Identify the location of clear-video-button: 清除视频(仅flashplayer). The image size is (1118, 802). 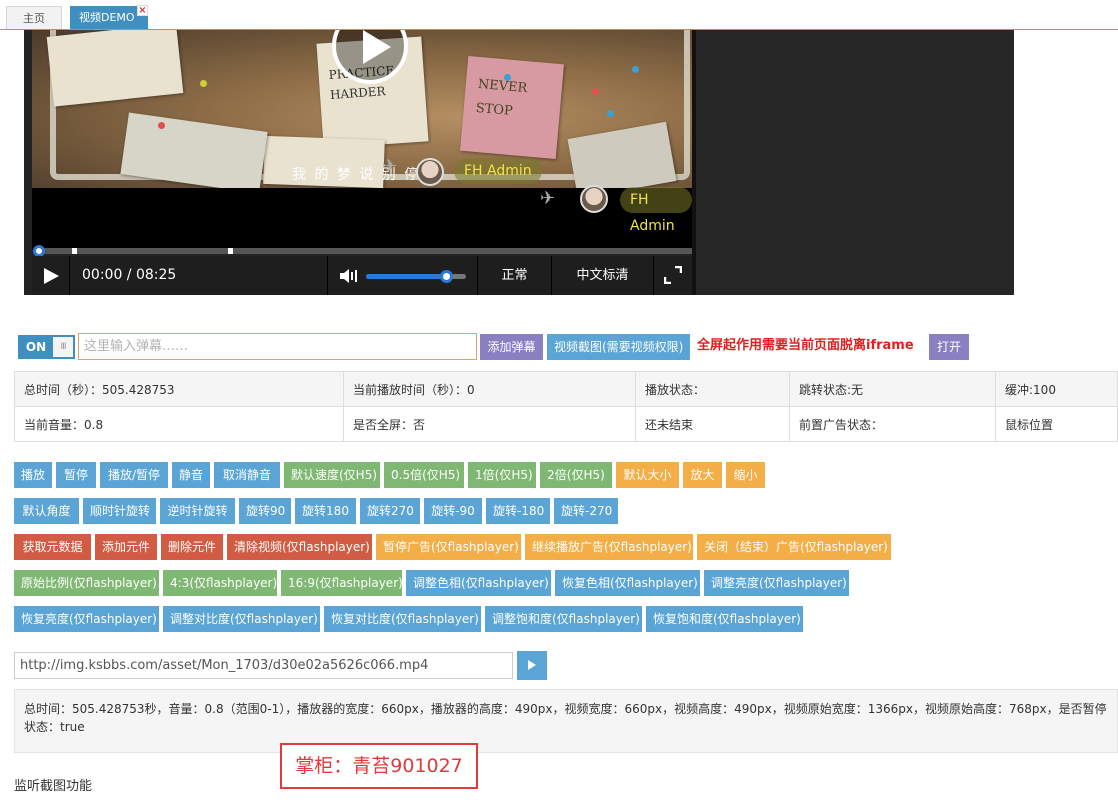
(299, 547).